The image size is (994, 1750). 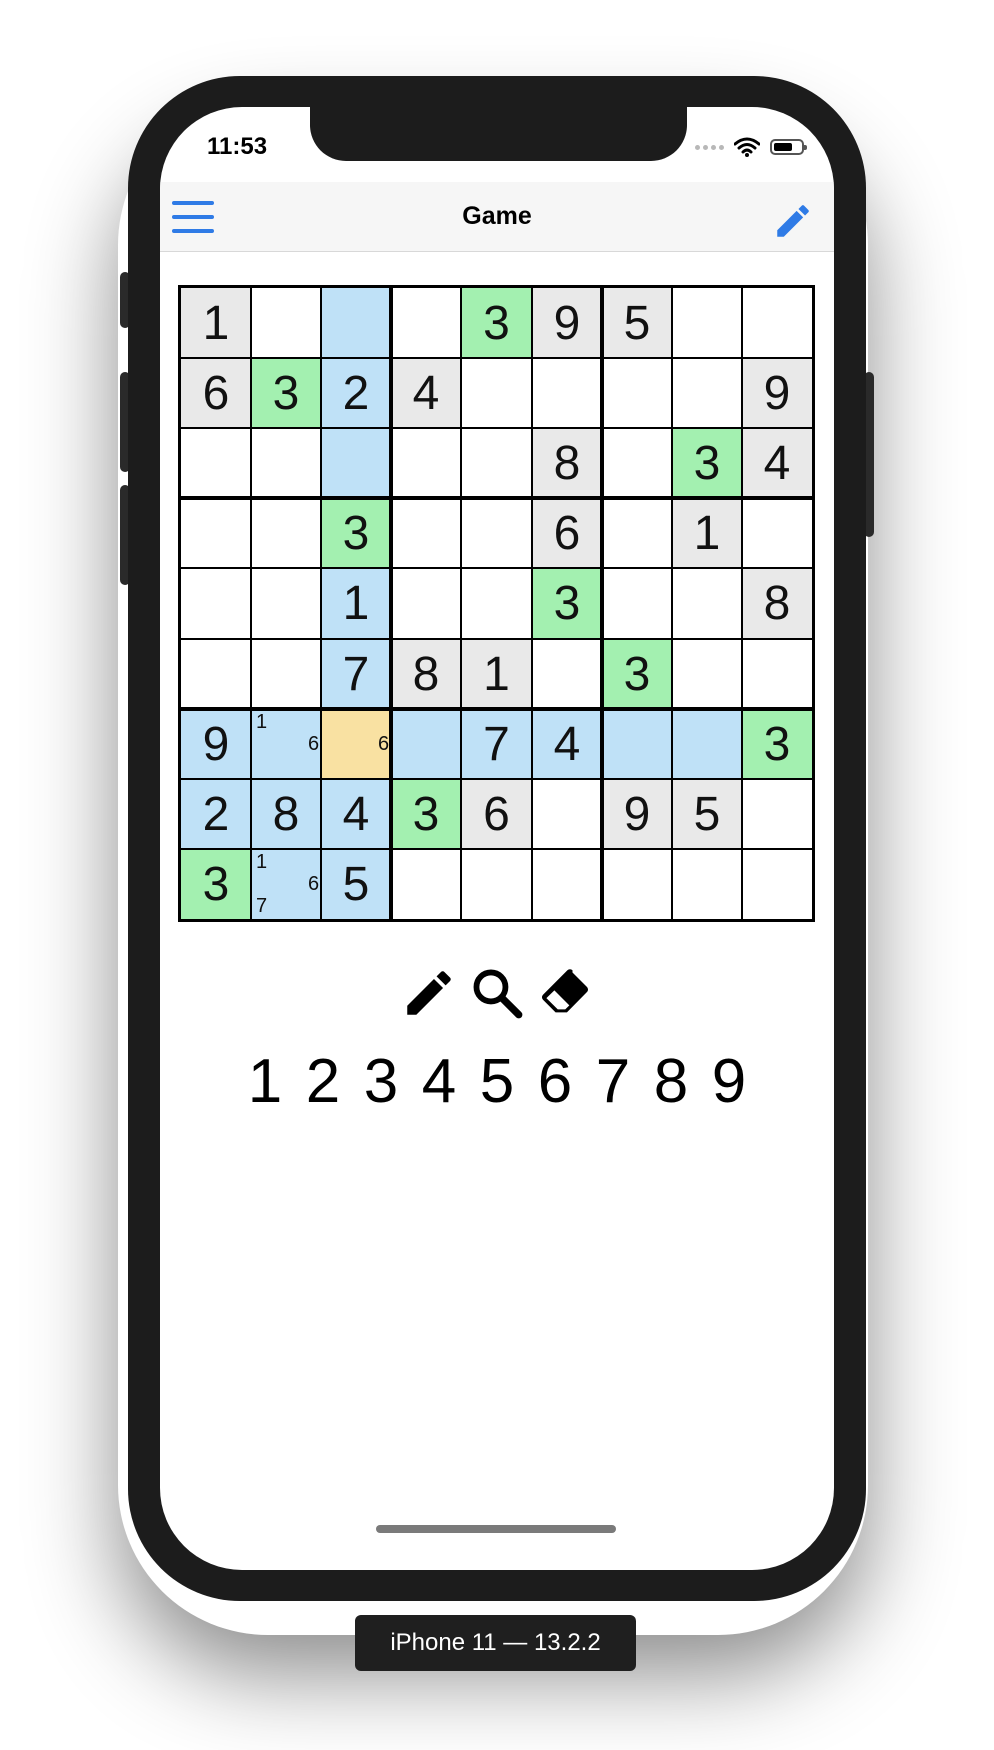 What do you see at coordinates (555, 1082) in the screenshot?
I see `number-button-6: 6` at bounding box center [555, 1082].